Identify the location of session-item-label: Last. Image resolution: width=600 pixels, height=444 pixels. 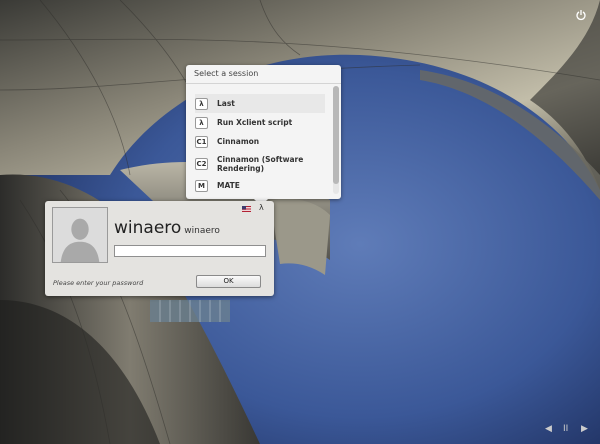
(226, 103).